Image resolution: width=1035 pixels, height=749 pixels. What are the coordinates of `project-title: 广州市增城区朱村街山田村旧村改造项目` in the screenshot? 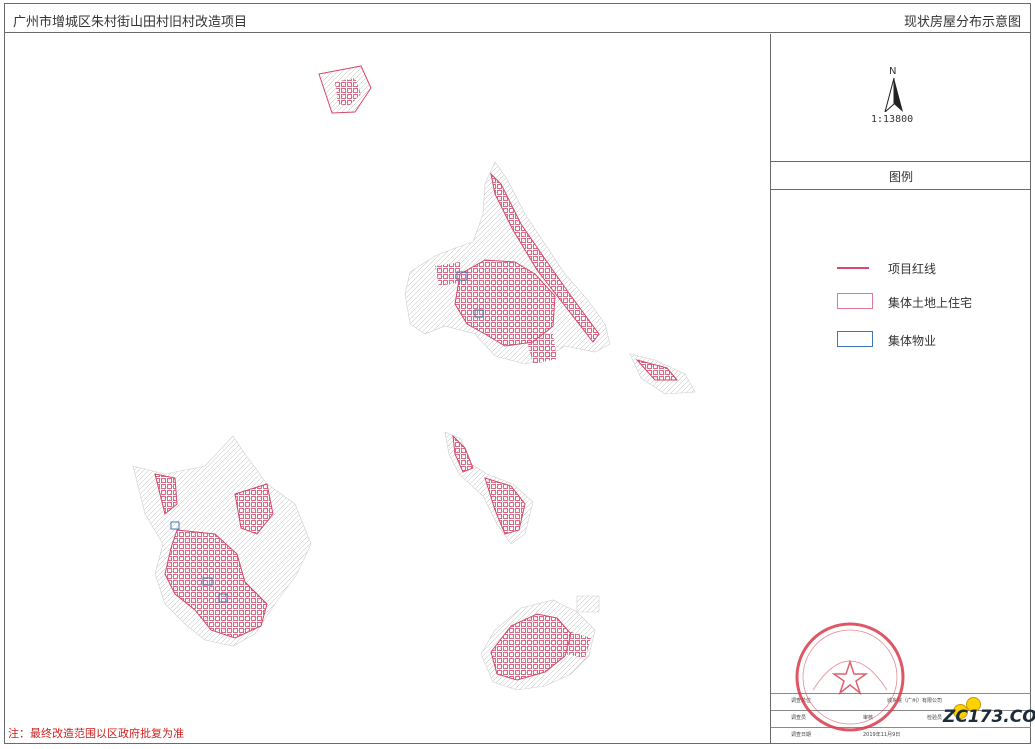 It's located at (130, 22).